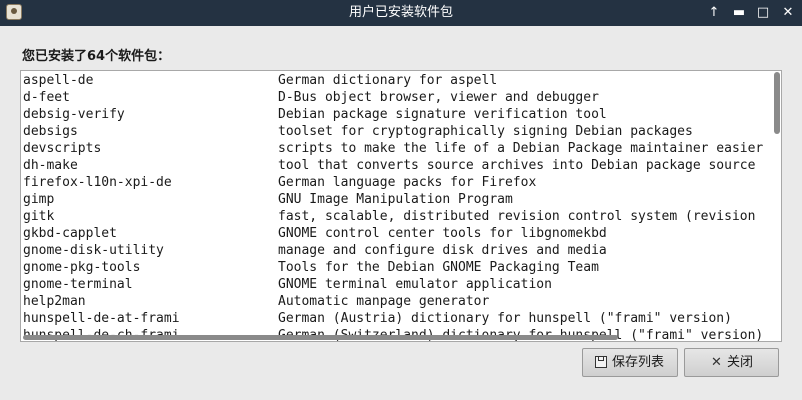 The height and width of the screenshot is (400, 802). I want to click on package-name: aspell-de, so click(58, 80).